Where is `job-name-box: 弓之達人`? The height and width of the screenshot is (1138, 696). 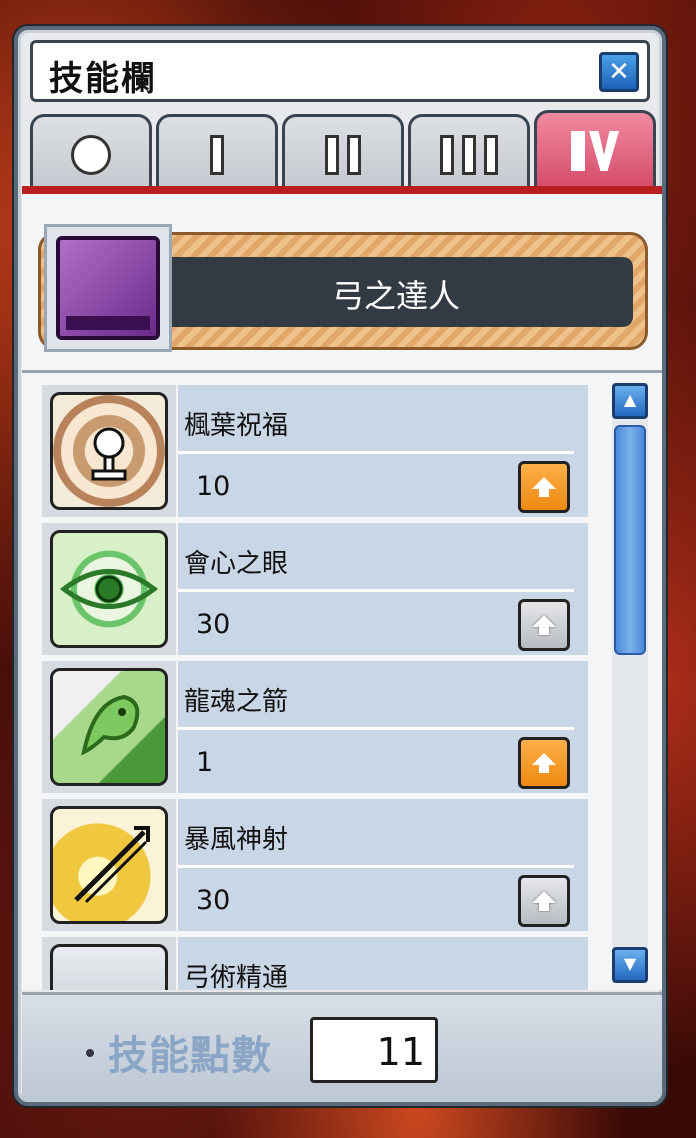 job-name-box: 弓之達人 is located at coordinates (396, 292).